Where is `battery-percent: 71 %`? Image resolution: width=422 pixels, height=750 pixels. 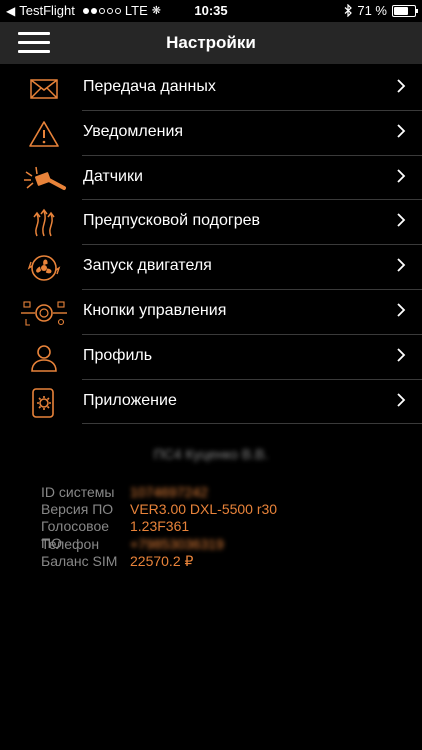 battery-percent: 71 % is located at coordinates (372, 10).